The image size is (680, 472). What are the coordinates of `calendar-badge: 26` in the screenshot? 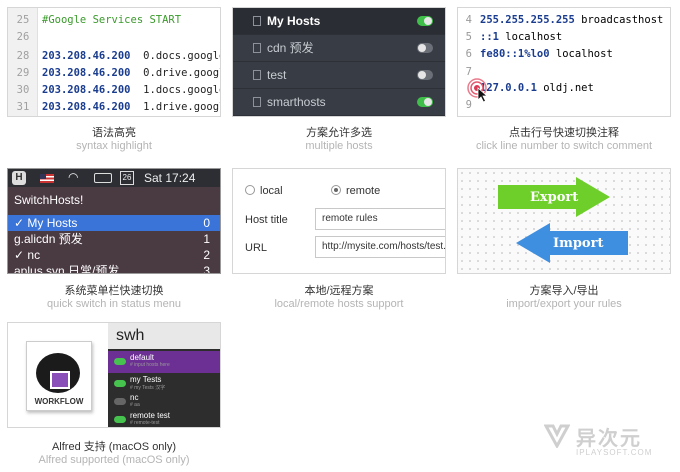 It's located at (127, 178).